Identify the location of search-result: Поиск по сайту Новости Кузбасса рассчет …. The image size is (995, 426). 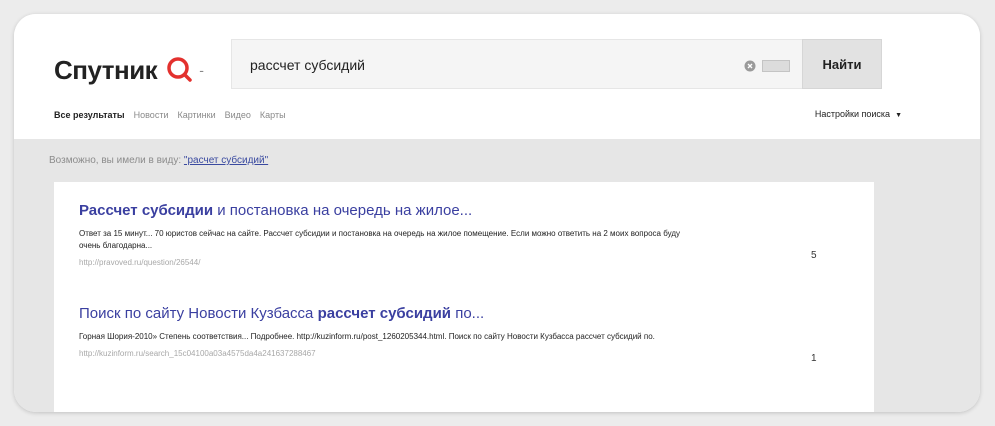
(464, 334).